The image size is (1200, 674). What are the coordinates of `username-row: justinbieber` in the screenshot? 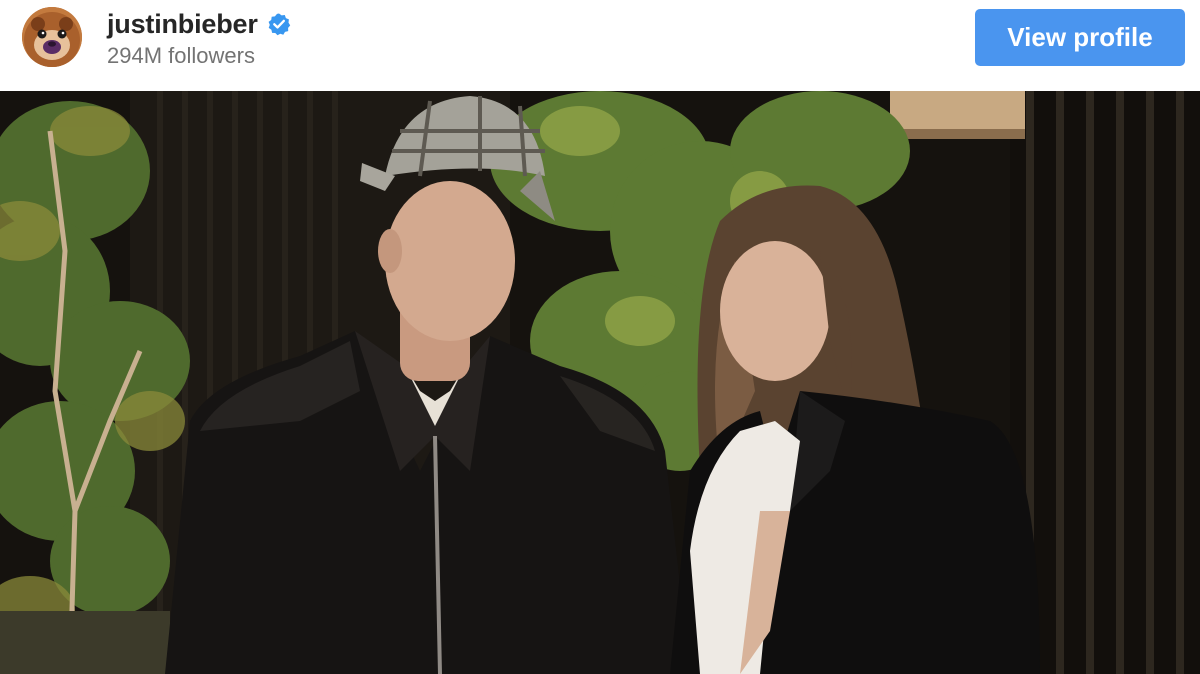 It's located at (199, 24).